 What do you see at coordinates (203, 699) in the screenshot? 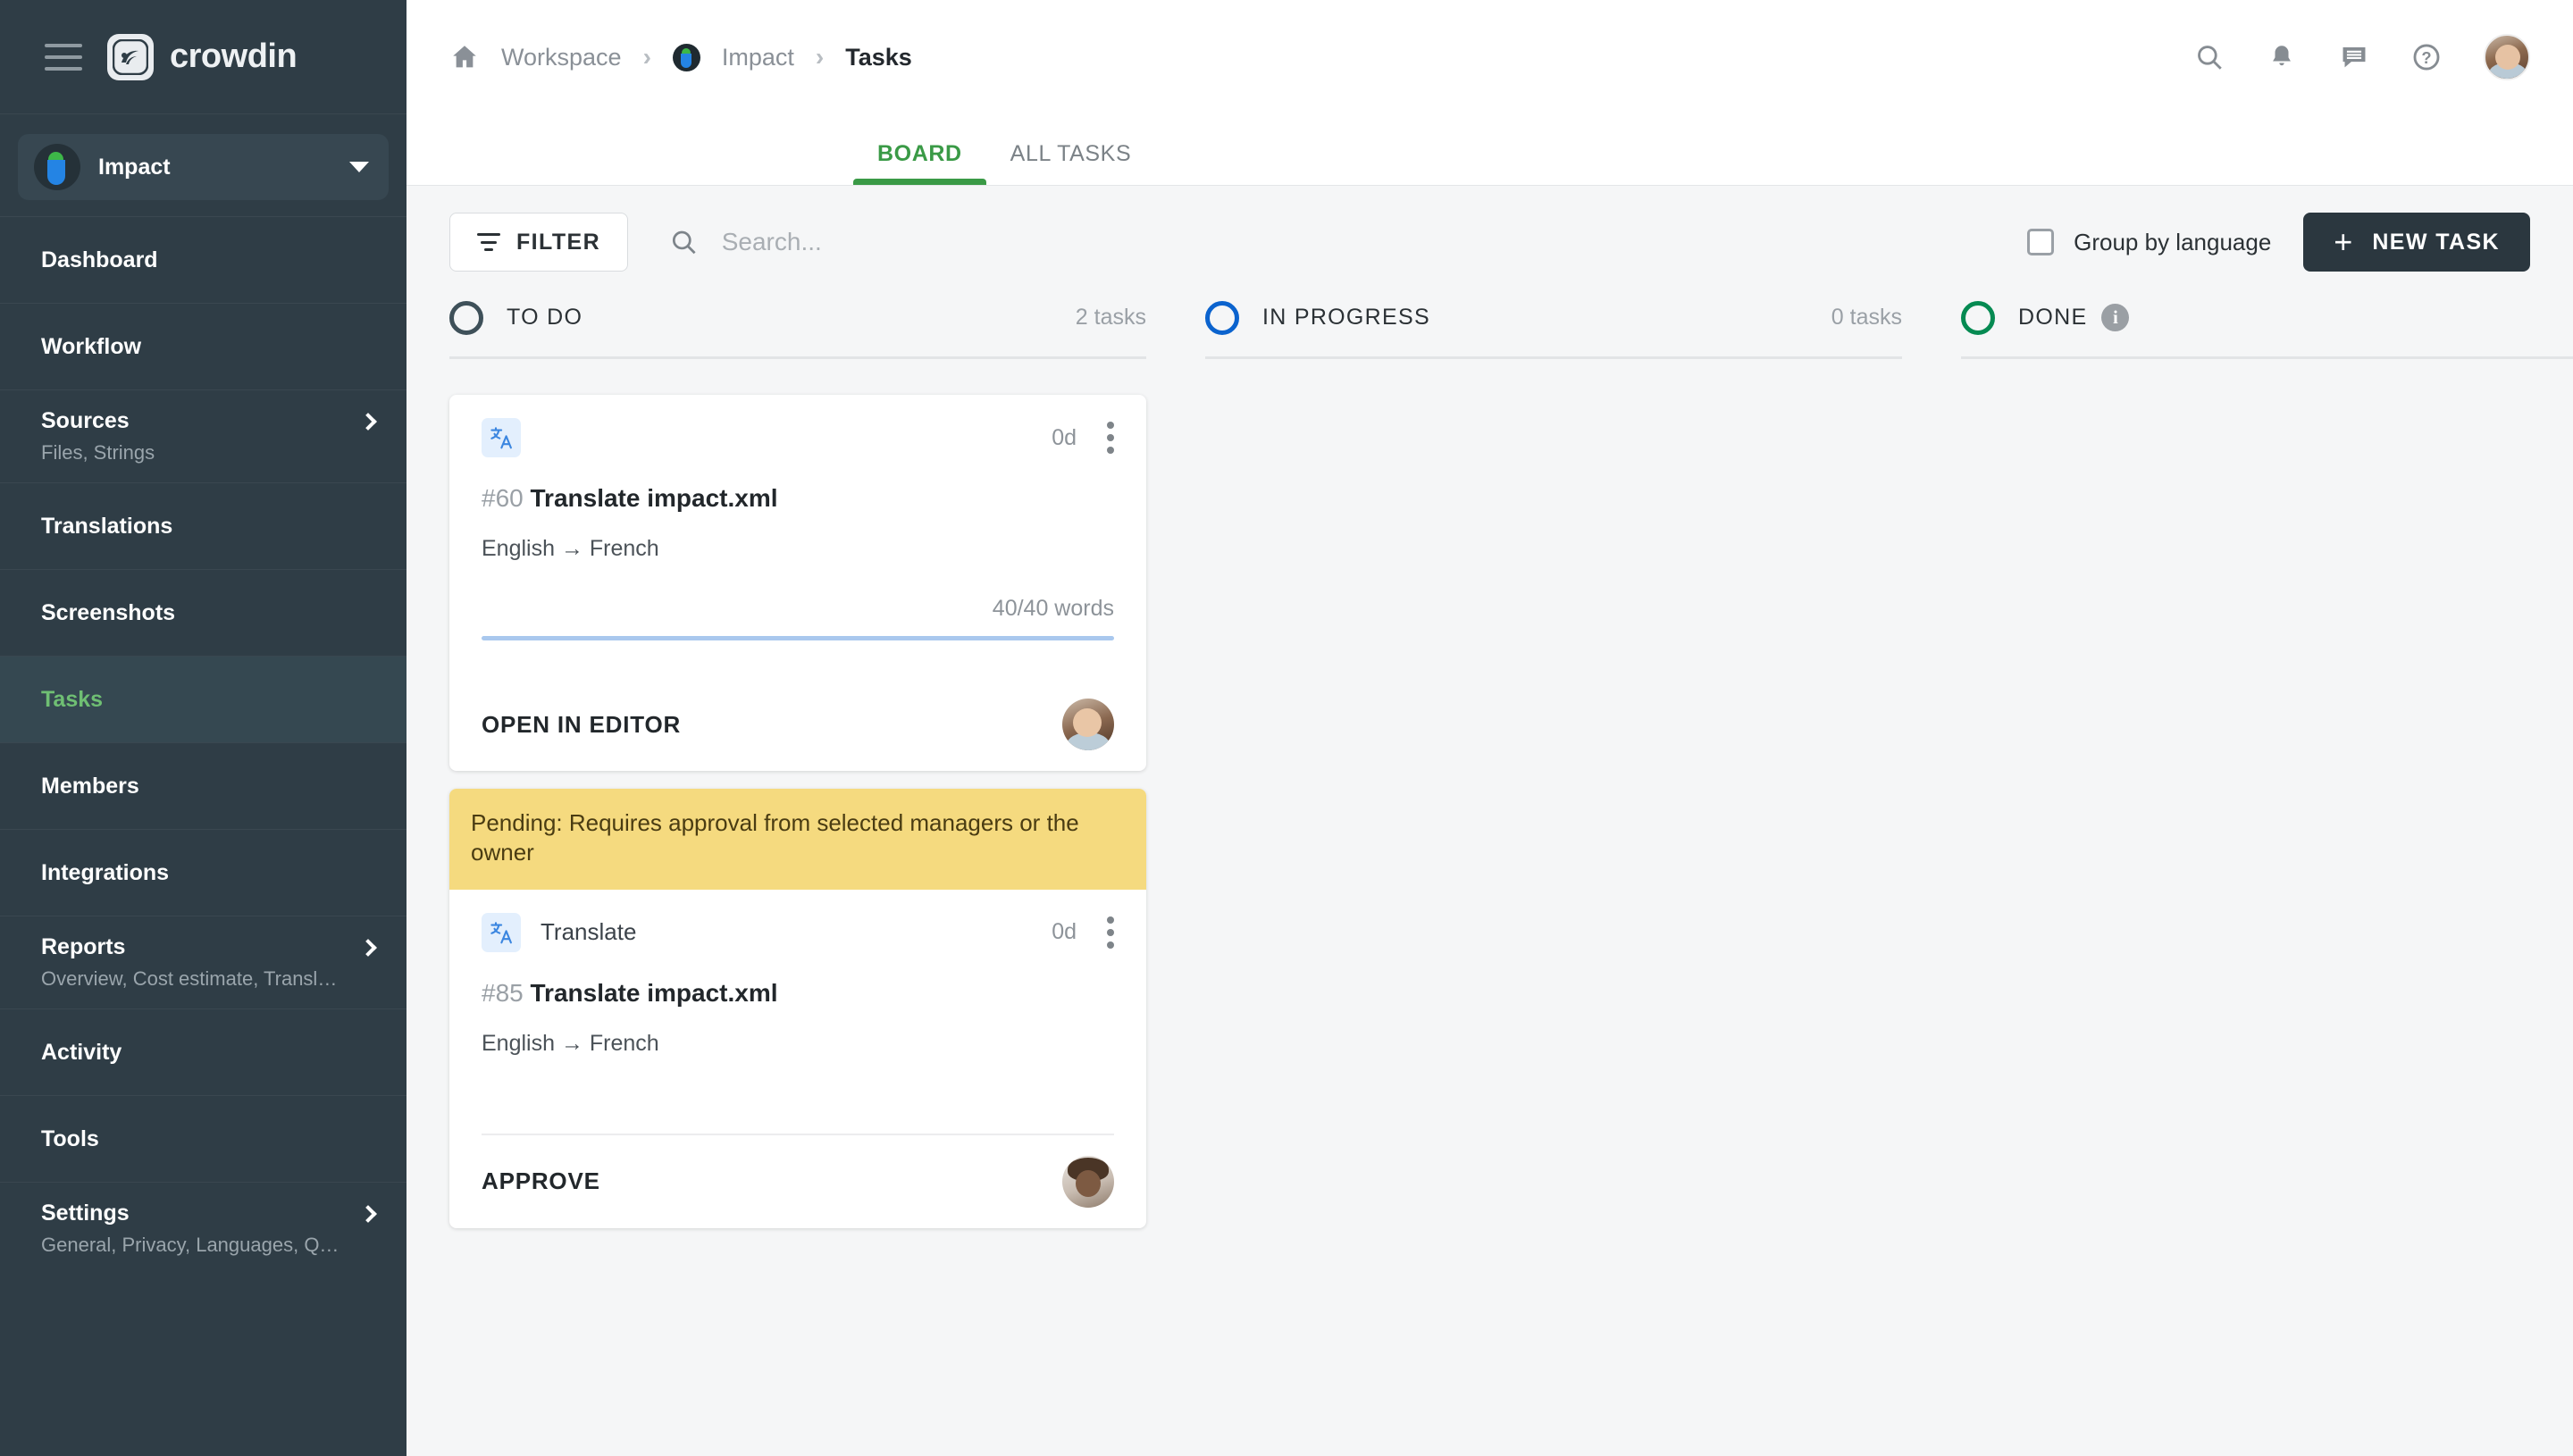
I see `sidebar-item-tasks: Tasks` at bounding box center [203, 699].